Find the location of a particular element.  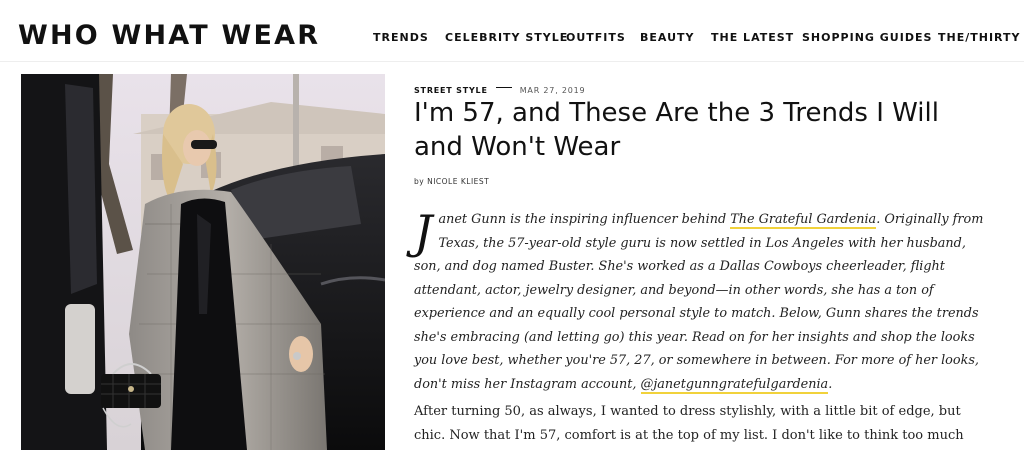

nav-trends: TRENDS is located at coordinates (401, 37).